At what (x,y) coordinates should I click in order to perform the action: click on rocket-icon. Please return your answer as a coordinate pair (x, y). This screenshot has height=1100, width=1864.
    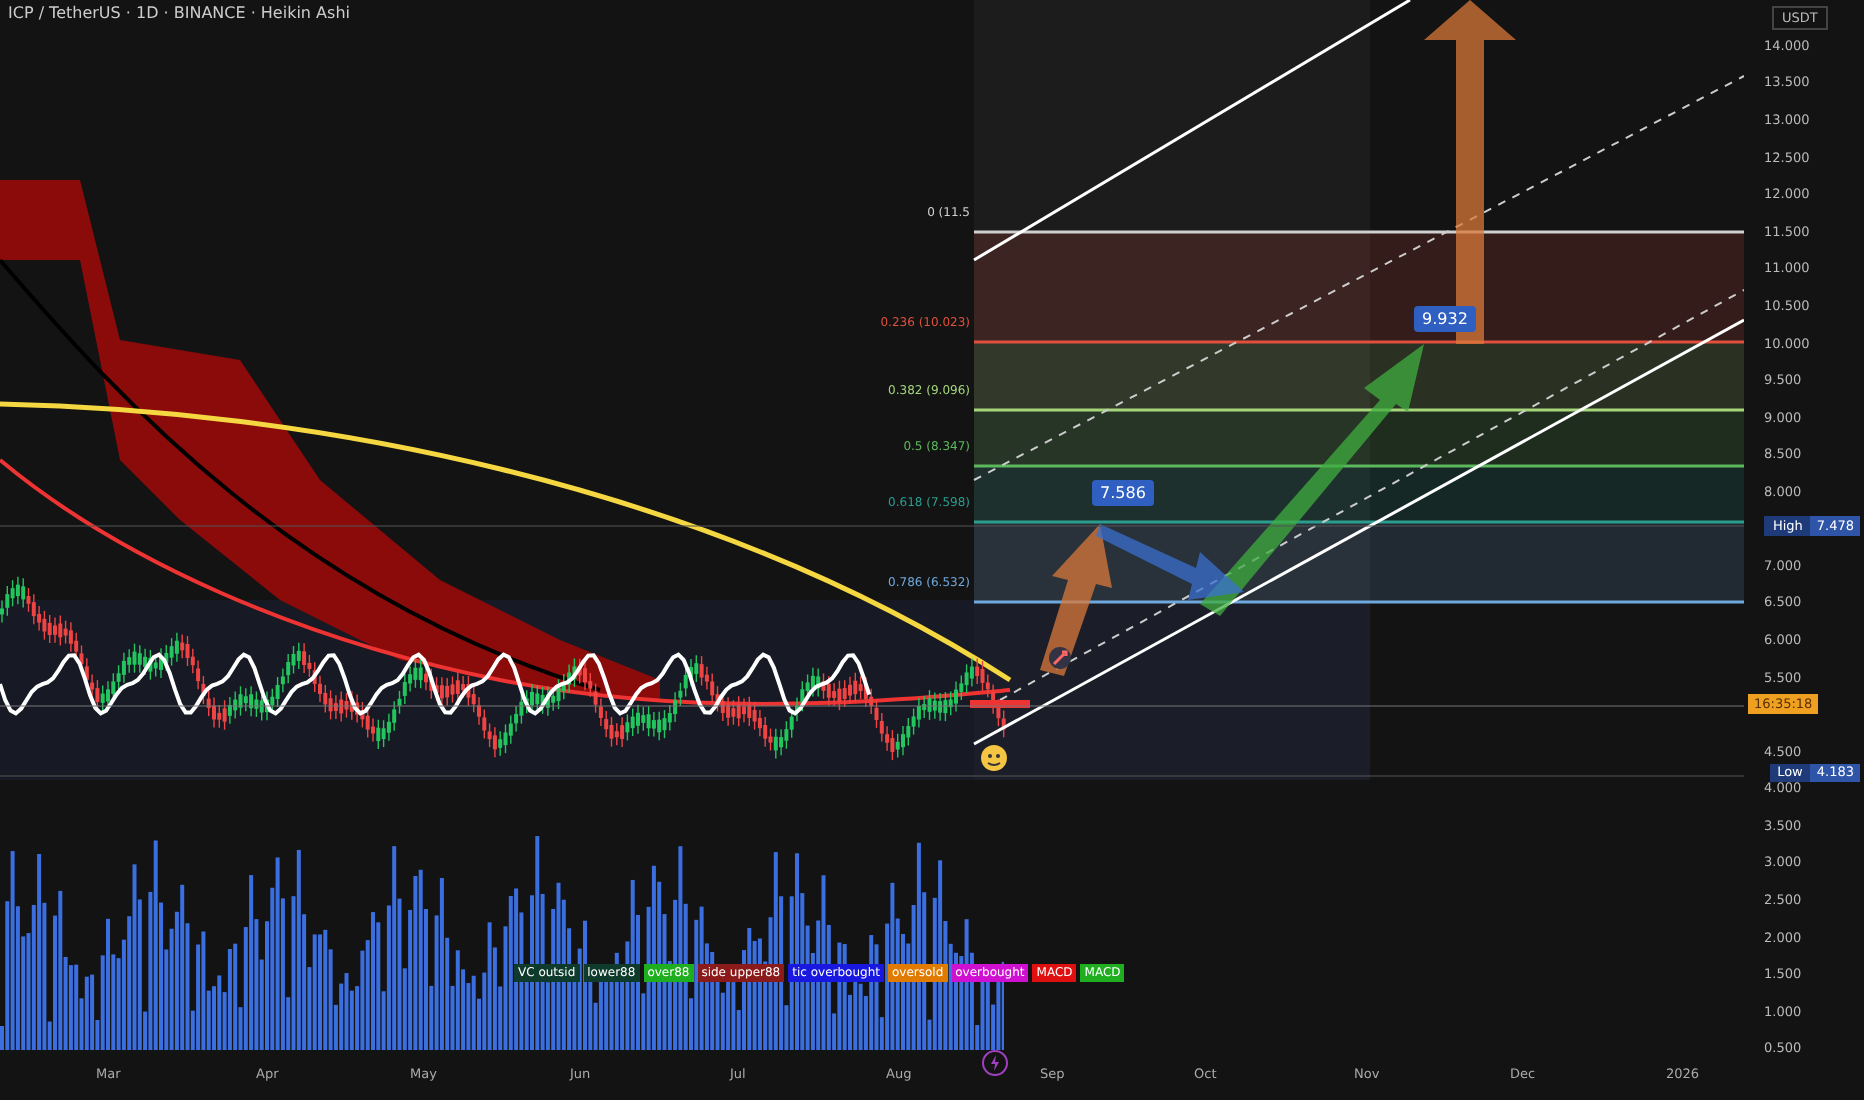
    Looking at the image, I should click on (1060, 658).